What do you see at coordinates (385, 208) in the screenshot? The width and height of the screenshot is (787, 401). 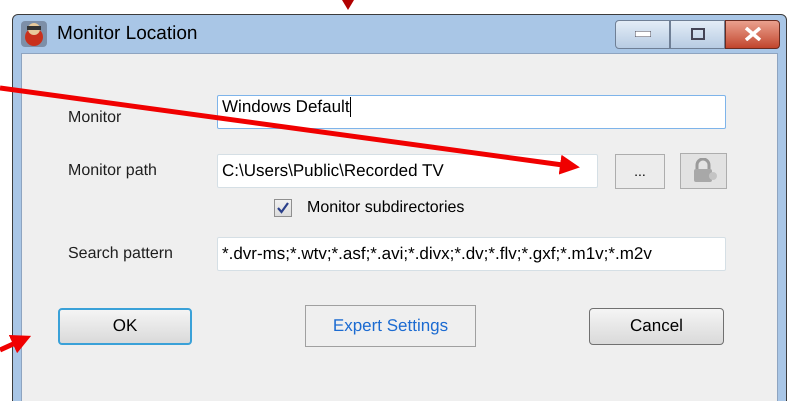 I see `checkbox-label: Monitor subdirectories` at bounding box center [385, 208].